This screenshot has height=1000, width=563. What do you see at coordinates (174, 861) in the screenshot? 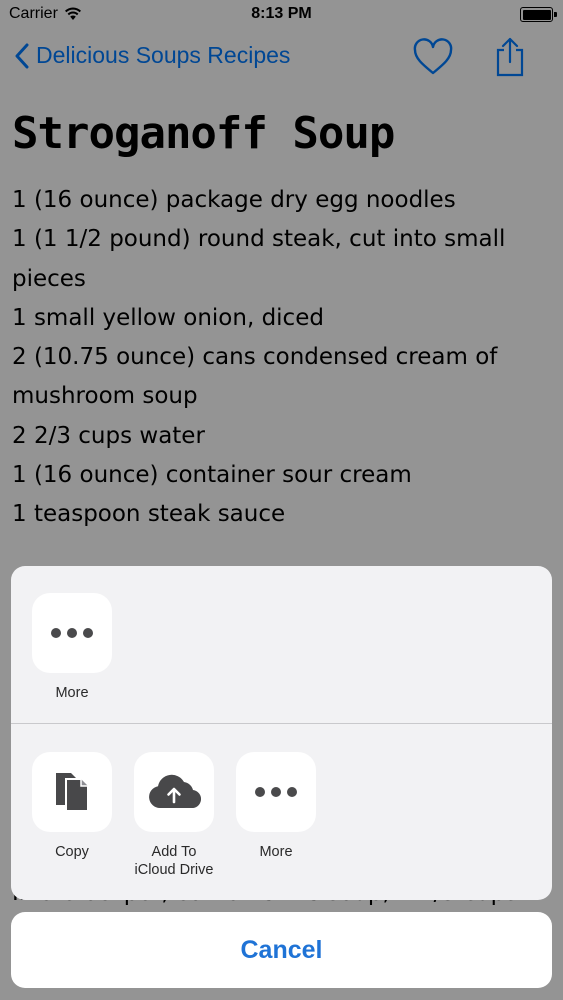
I see `activity-label: Add To iCloud Drive` at bounding box center [174, 861].